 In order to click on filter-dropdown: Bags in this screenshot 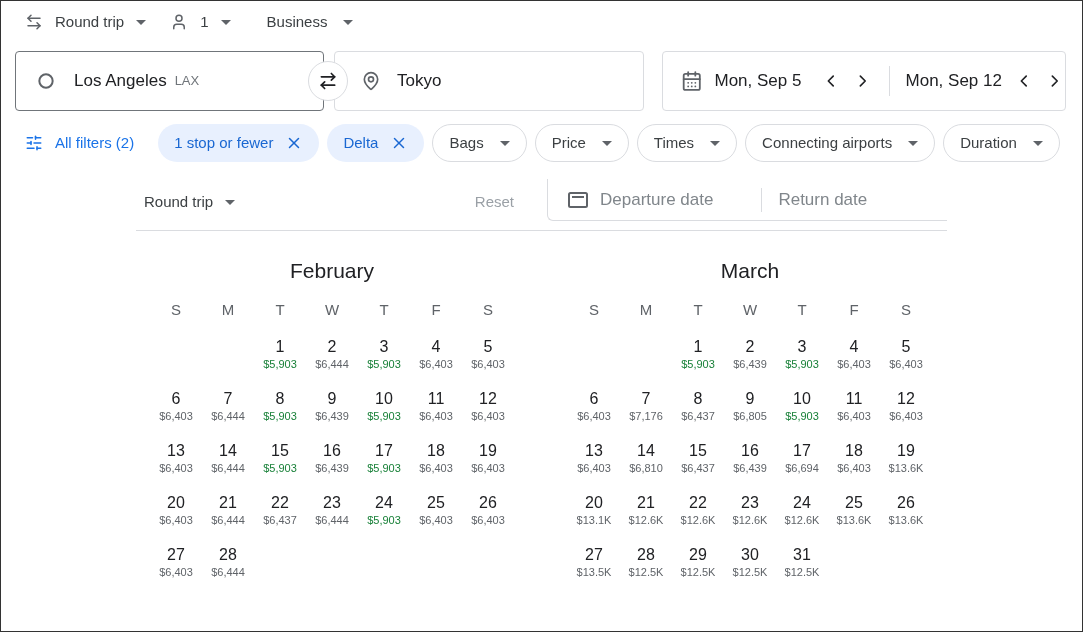, I will do `click(479, 143)`.